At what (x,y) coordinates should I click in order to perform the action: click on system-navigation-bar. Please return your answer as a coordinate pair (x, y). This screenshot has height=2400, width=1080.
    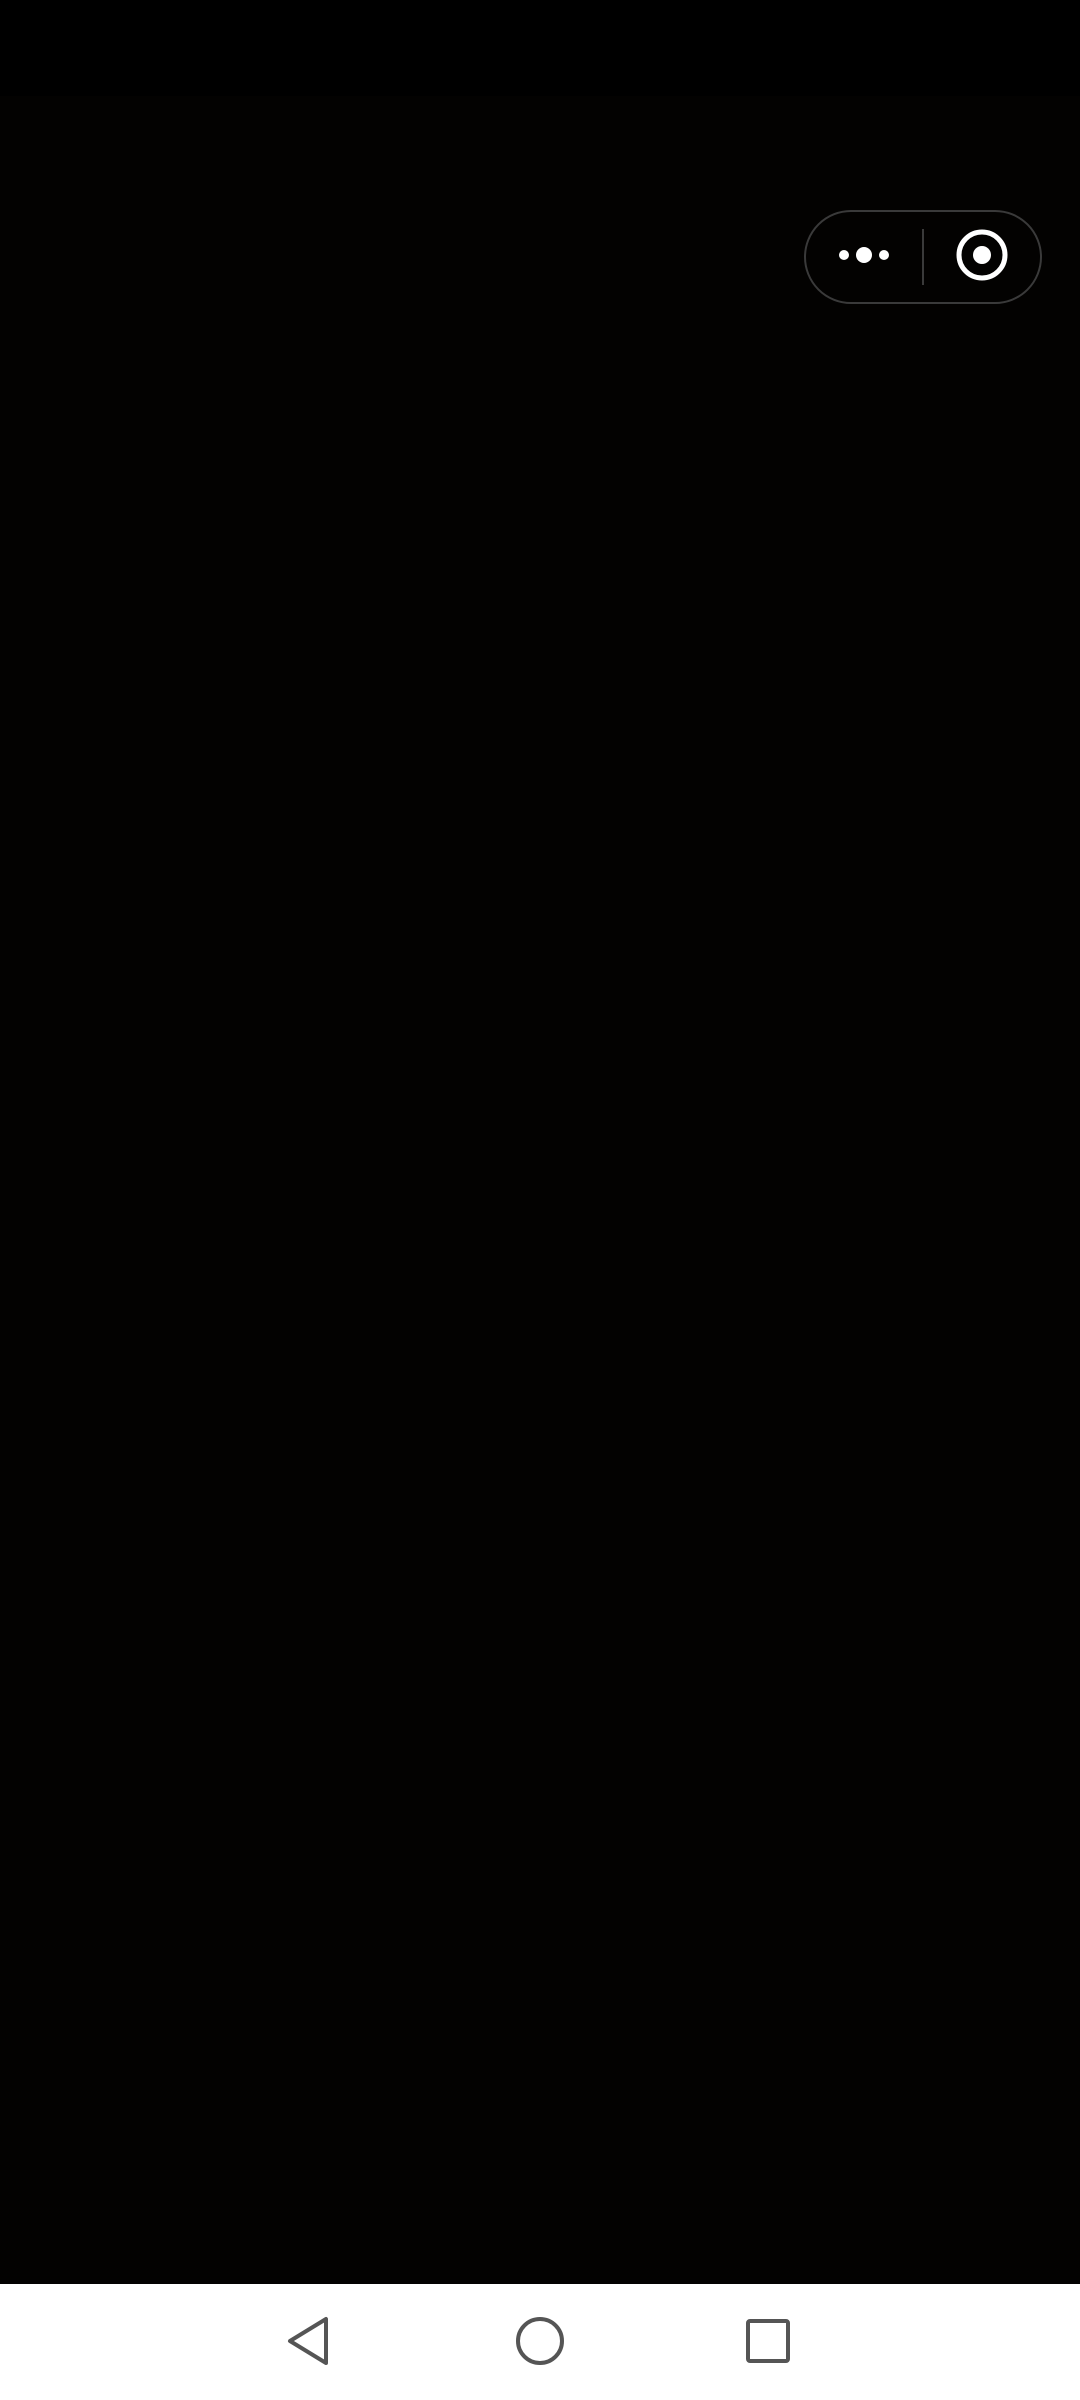
    Looking at the image, I should click on (540, 2342).